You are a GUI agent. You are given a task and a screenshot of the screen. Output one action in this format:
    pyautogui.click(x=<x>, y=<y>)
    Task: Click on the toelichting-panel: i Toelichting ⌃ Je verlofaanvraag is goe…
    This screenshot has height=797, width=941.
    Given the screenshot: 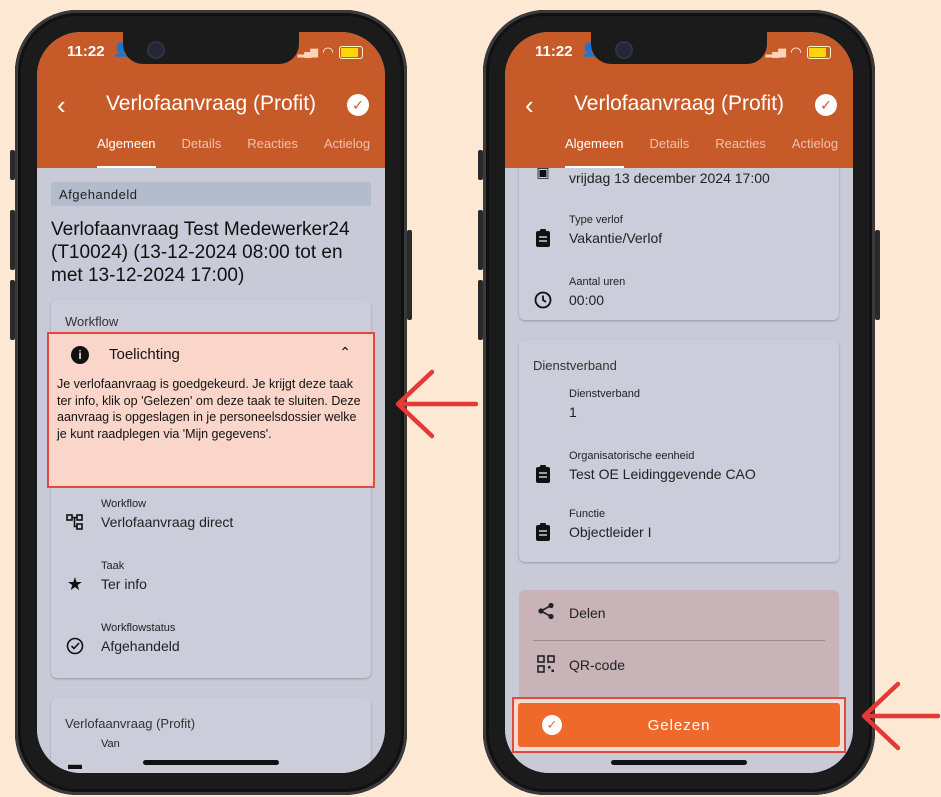 What is the action you would take?
    pyautogui.click(x=211, y=410)
    